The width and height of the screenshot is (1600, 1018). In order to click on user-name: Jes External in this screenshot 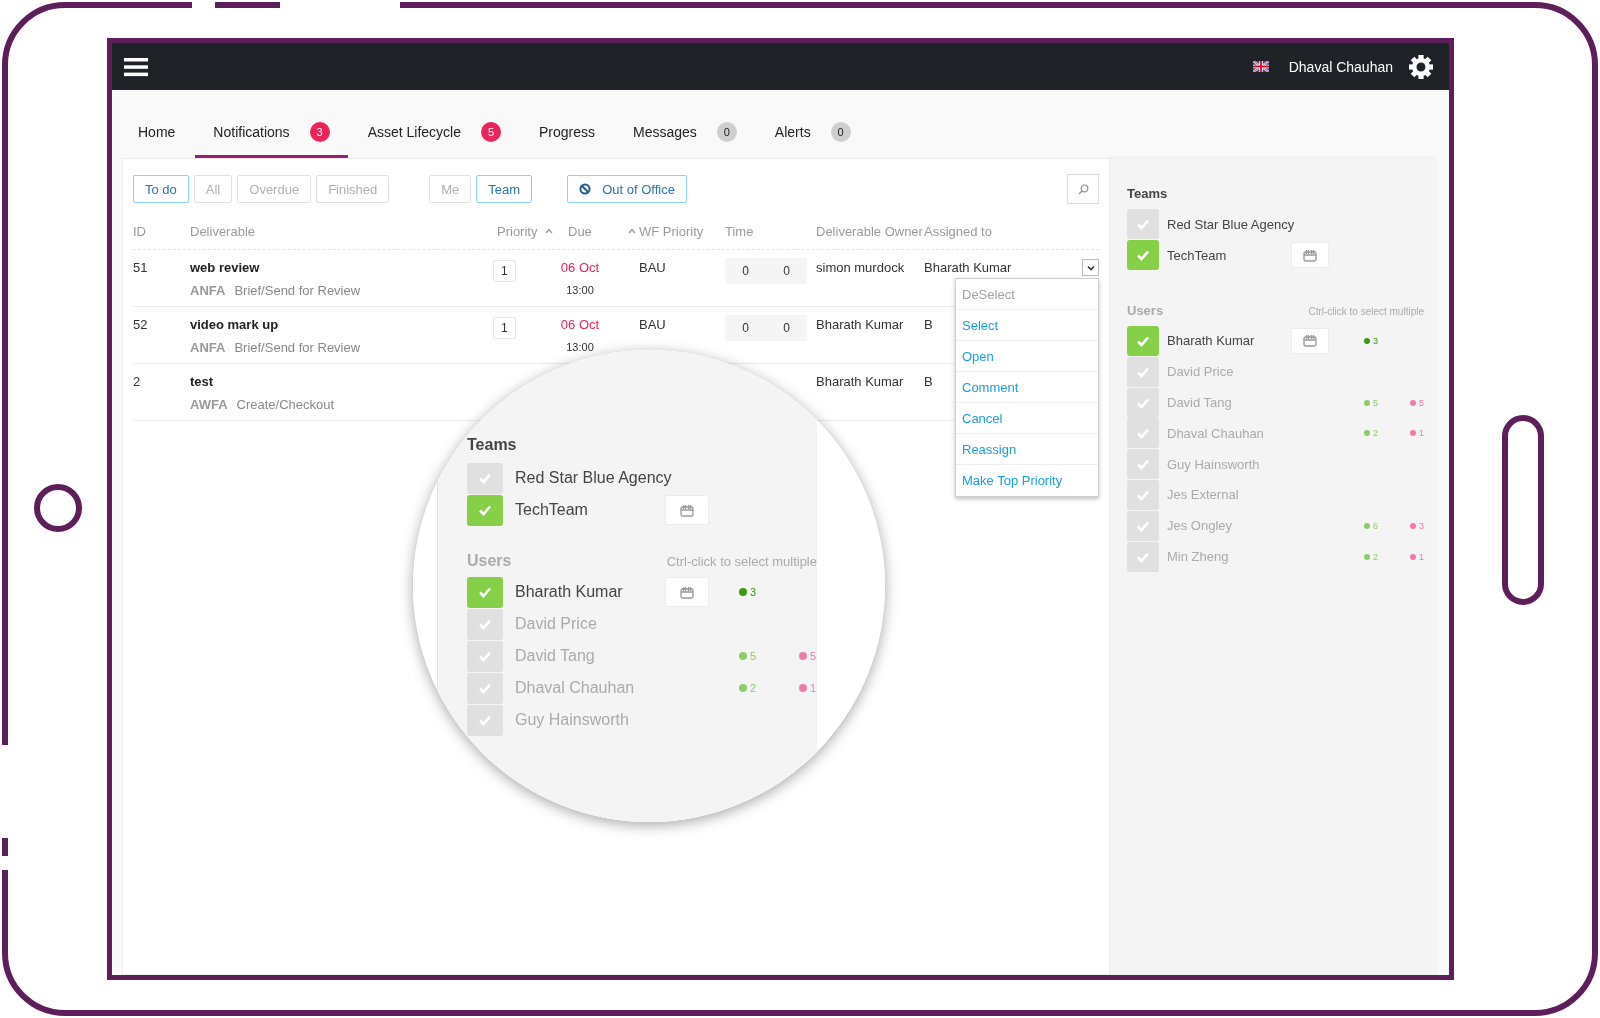, I will do `click(1228, 495)`.